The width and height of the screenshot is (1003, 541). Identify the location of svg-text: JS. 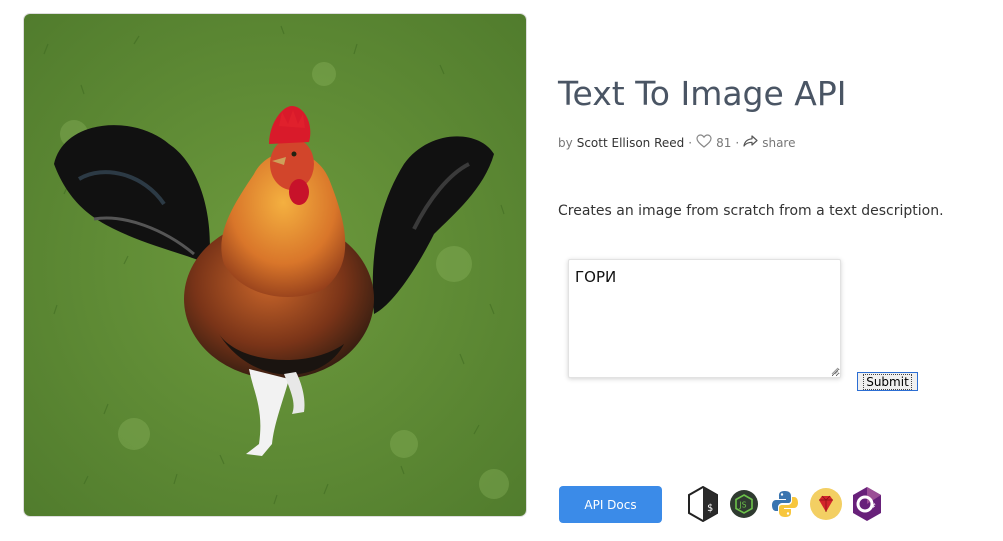
(743, 505).